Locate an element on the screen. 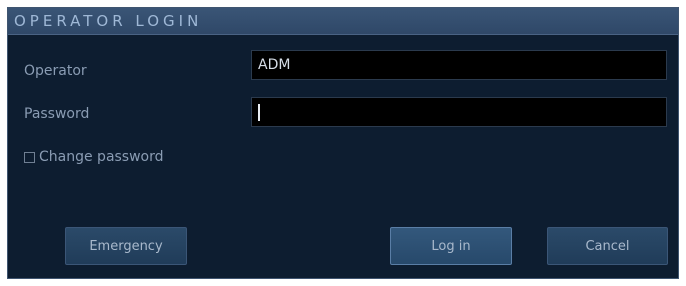 Image resolution: width=686 pixels, height=286 pixels. cancel-button: Cancel is located at coordinates (607, 246).